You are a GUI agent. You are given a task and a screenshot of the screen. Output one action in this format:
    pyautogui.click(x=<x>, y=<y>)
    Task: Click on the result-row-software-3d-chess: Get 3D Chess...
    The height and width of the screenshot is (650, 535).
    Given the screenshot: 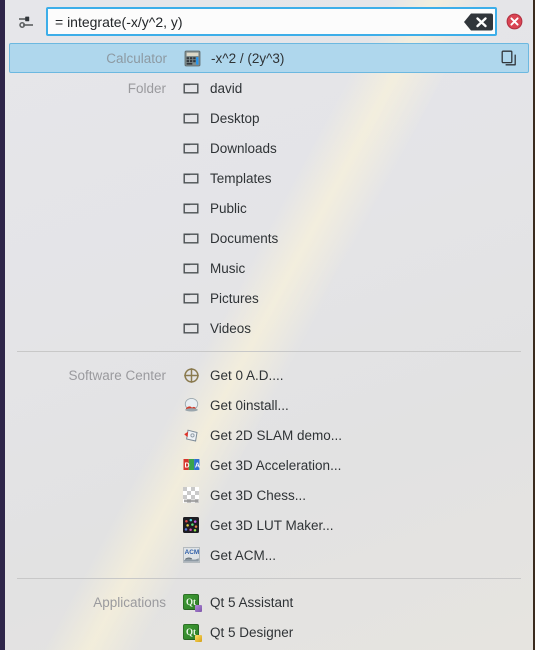 What is the action you would take?
    pyautogui.click(x=269, y=495)
    